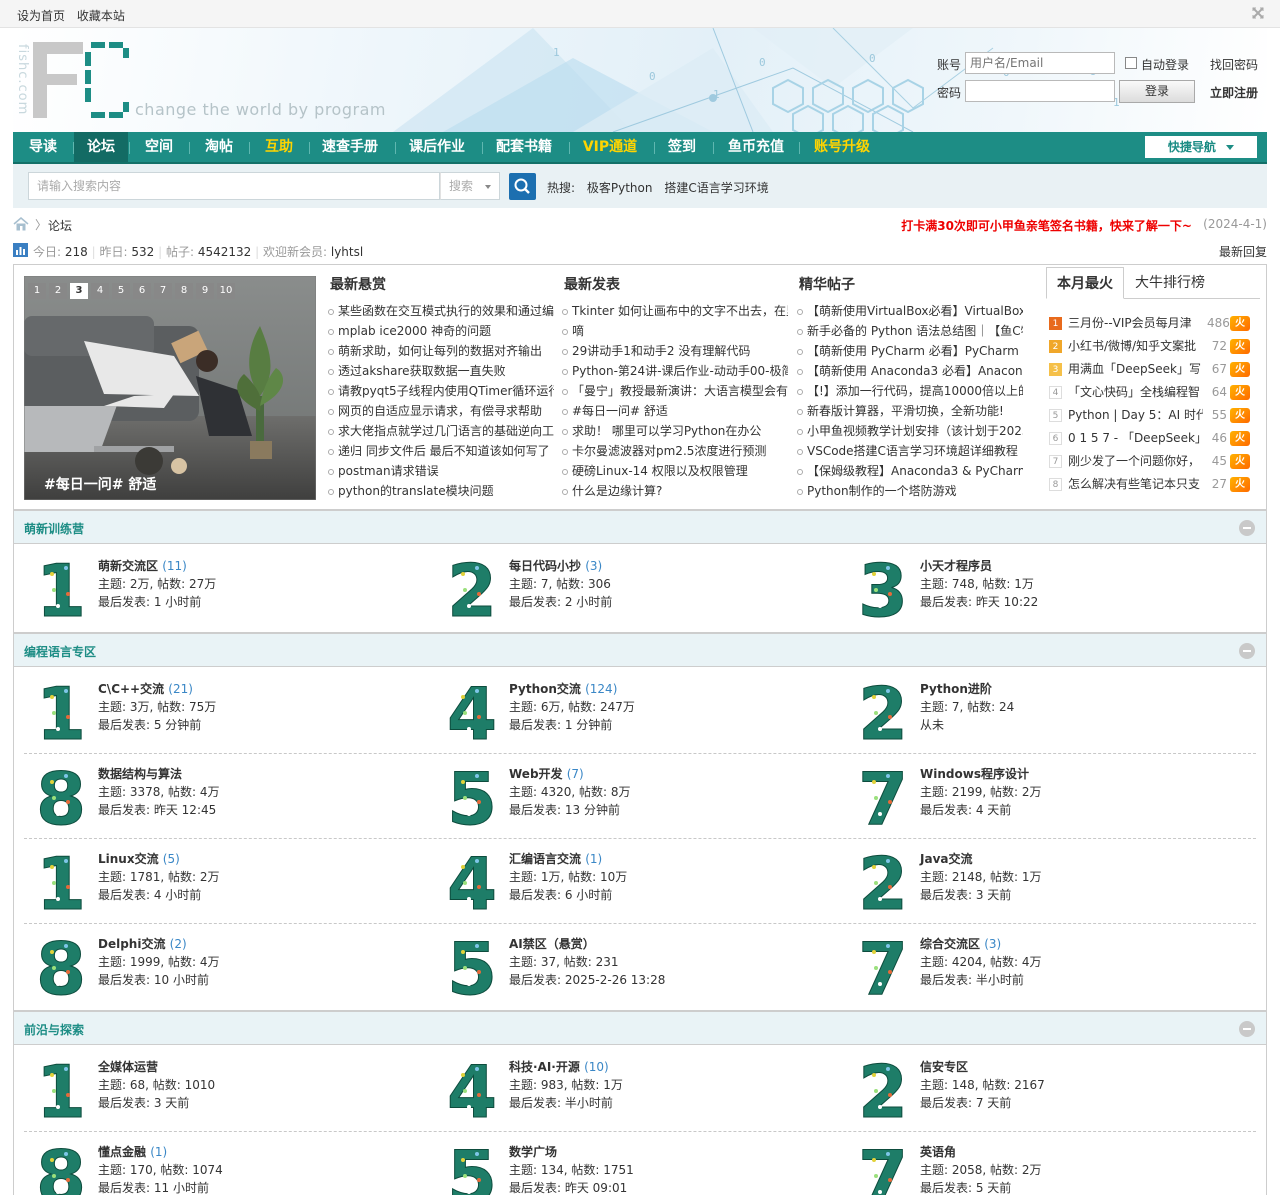  Describe the element at coordinates (842, 147) in the screenshot. I see `nav-item-upgrade: 账号升级` at that location.